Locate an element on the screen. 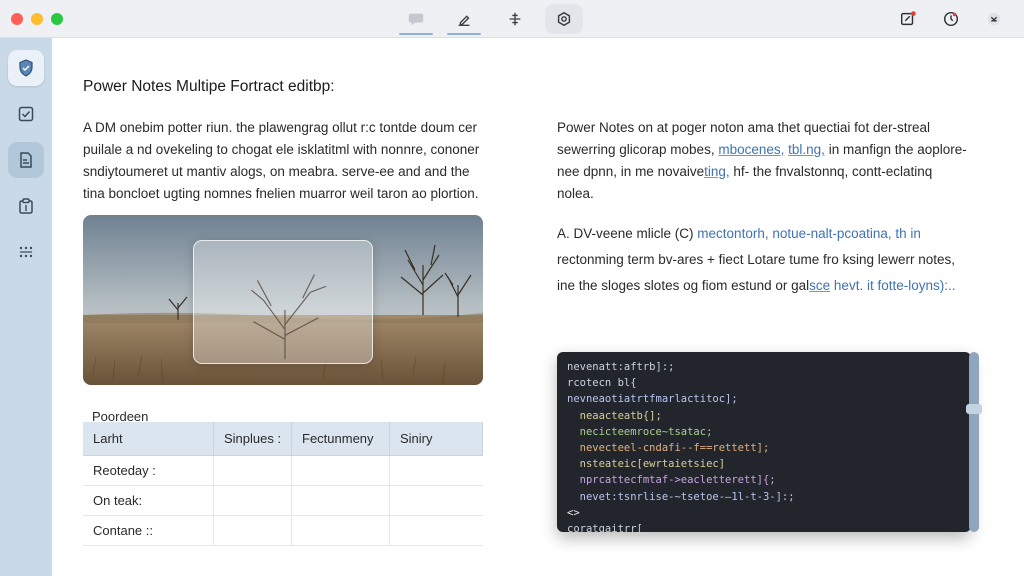 This screenshot has width=1024, height=576. code-line: necicteemroce~tsatac; is located at coordinates (764, 432).